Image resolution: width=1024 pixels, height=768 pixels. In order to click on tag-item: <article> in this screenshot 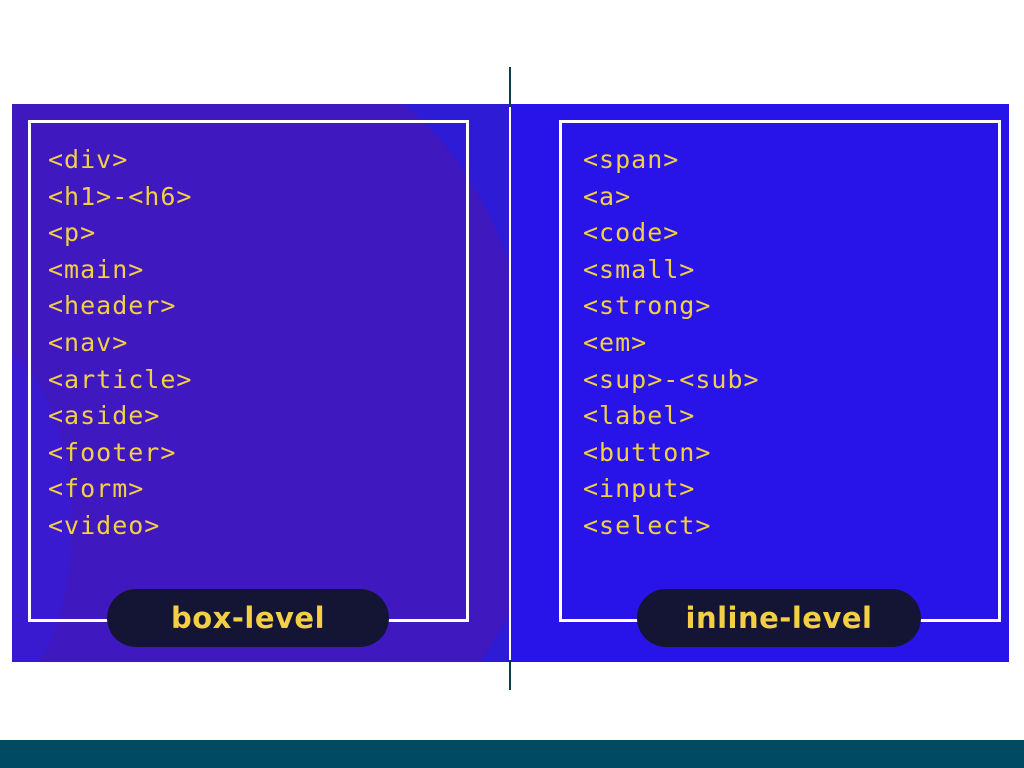, I will do `click(120, 379)`.